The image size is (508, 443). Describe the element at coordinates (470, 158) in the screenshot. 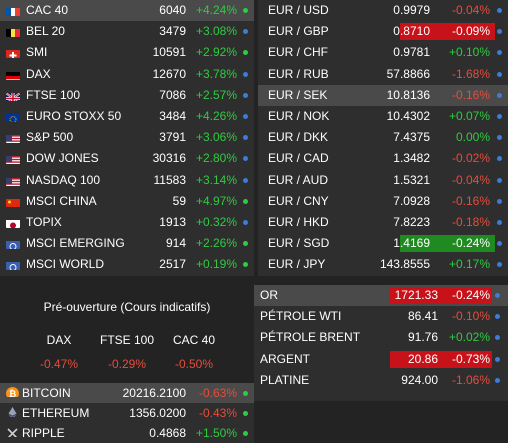

I see `instrument-change: -0.02%` at that location.